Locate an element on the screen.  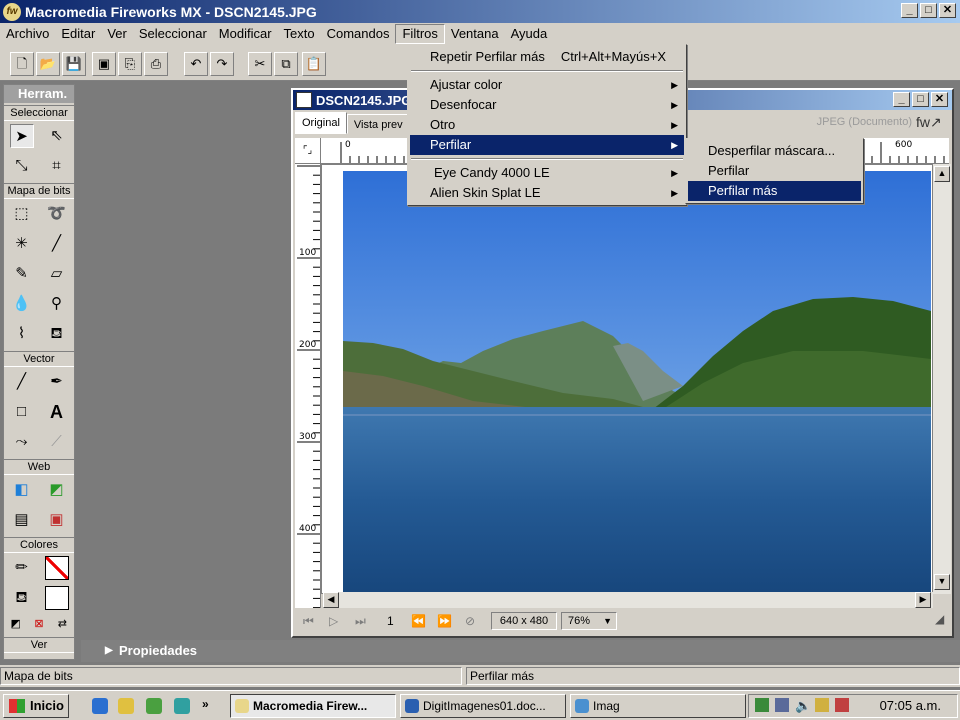
horizontal-scrollbar: ◀ ▶ is located at coordinates (628, 600).